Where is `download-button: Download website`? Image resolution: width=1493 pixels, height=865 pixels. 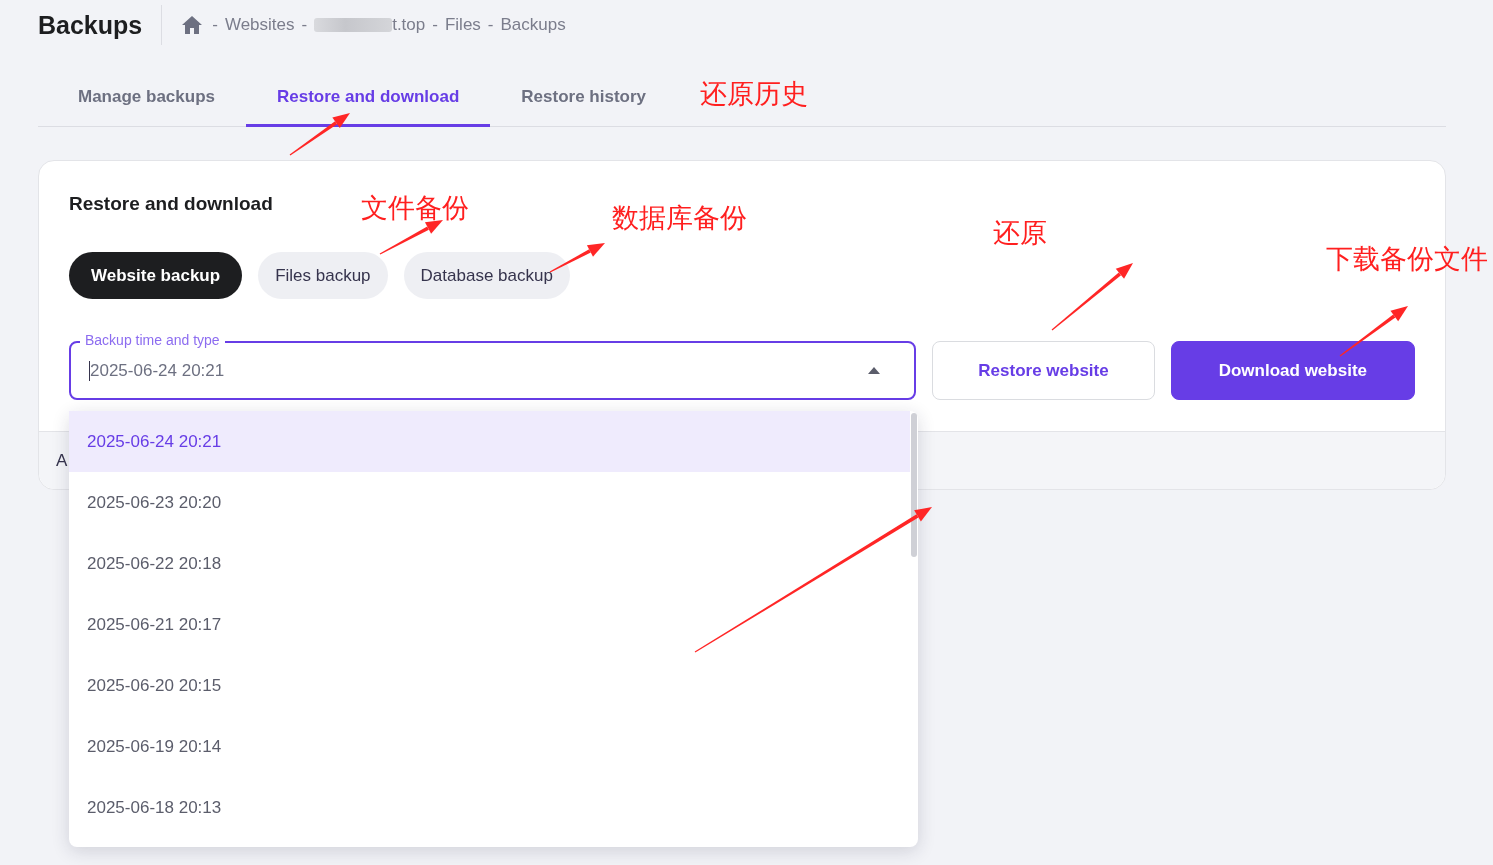 download-button: Download website is located at coordinates (1292, 370).